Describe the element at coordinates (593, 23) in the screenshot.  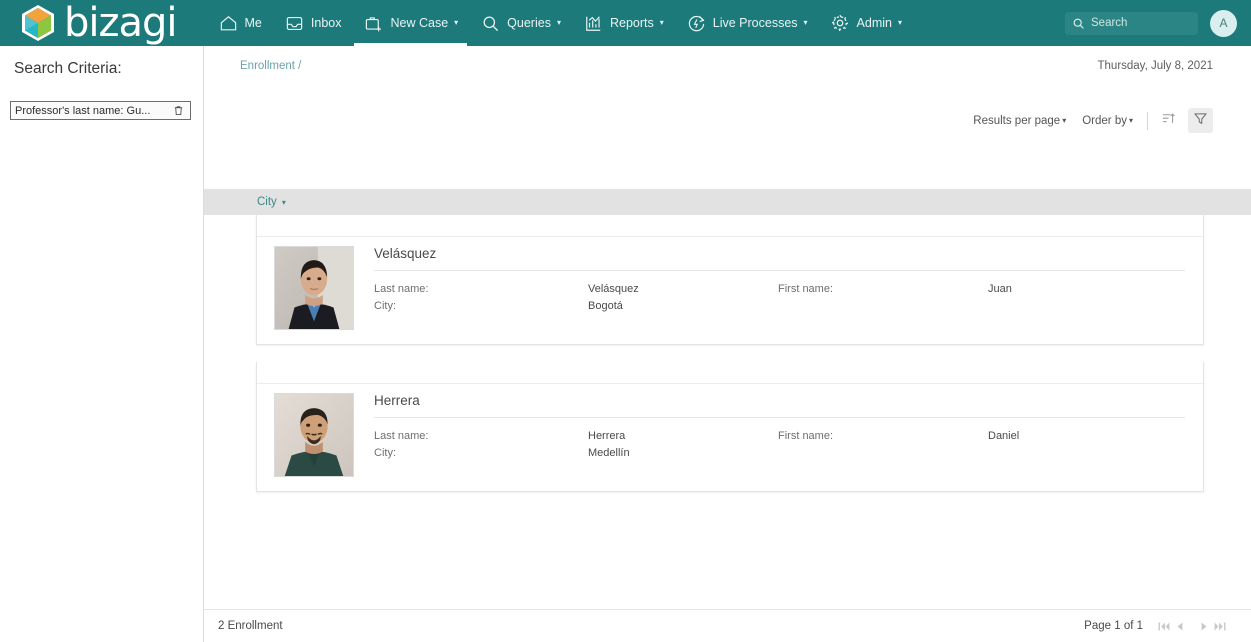
I see `chart-icon` at that location.